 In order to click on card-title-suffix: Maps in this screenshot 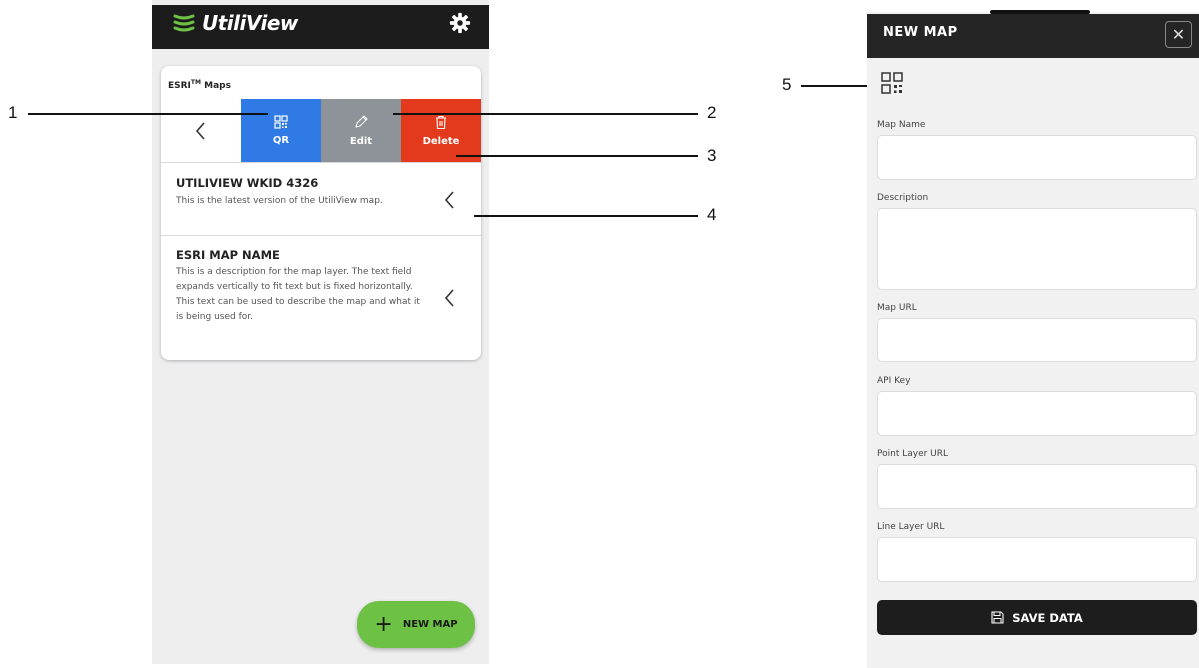, I will do `click(216, 86)`.